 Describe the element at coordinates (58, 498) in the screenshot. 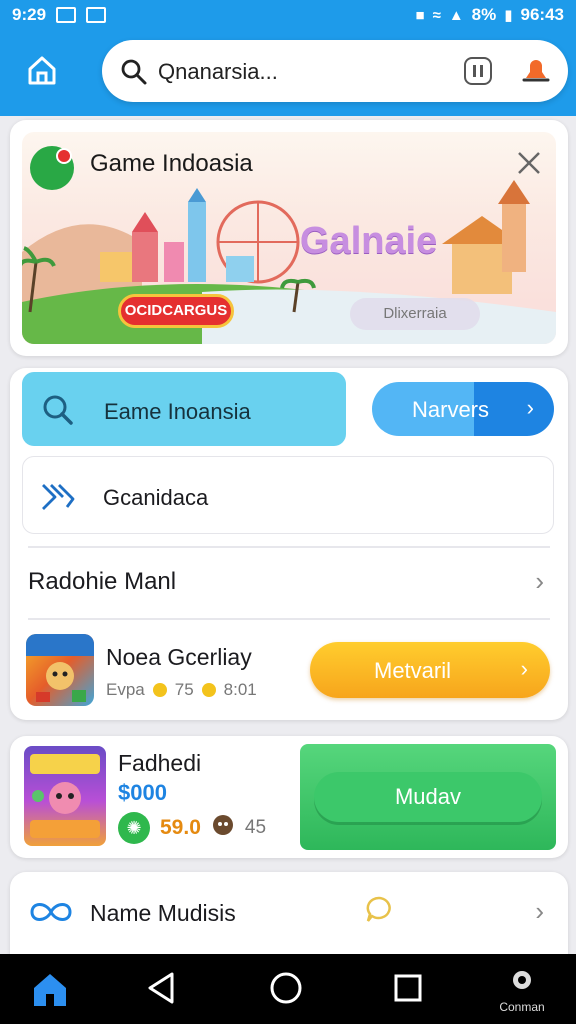

I see `tools-icon` at that location.